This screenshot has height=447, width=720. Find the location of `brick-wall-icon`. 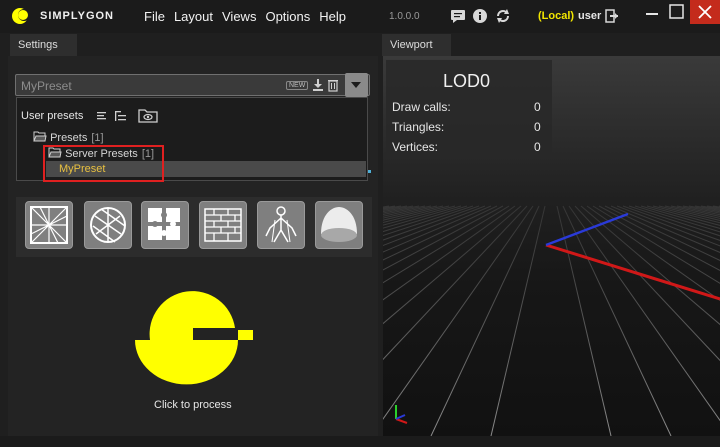

brick-wall-icon is located at coordinates (223, 225).